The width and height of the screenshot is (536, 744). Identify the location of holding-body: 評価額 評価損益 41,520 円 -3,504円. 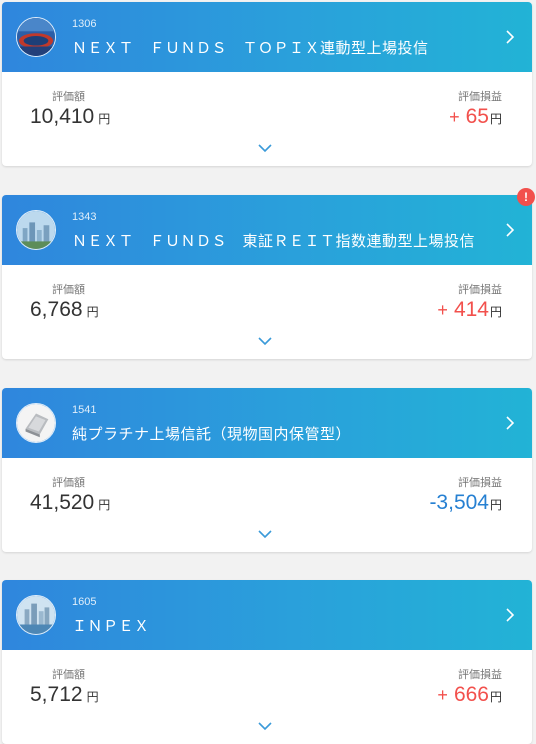
(267, 505).